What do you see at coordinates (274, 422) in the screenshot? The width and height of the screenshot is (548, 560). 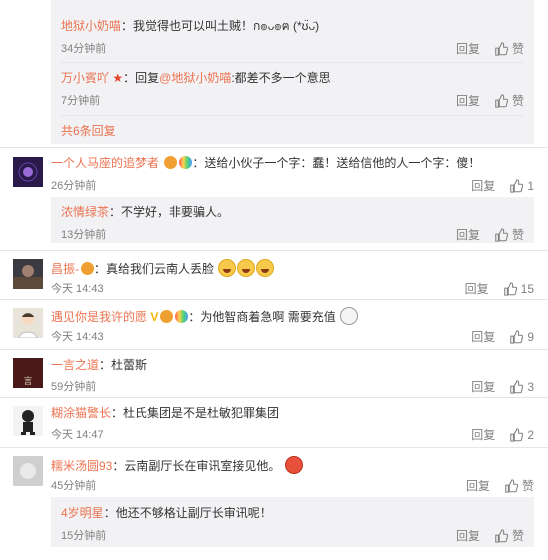 I see `comment-item: 糊涂猫警长：杜氏集团是不是杜敏犯罪集团 今天 14:47 回复 2` at bounding box center [274, 422].